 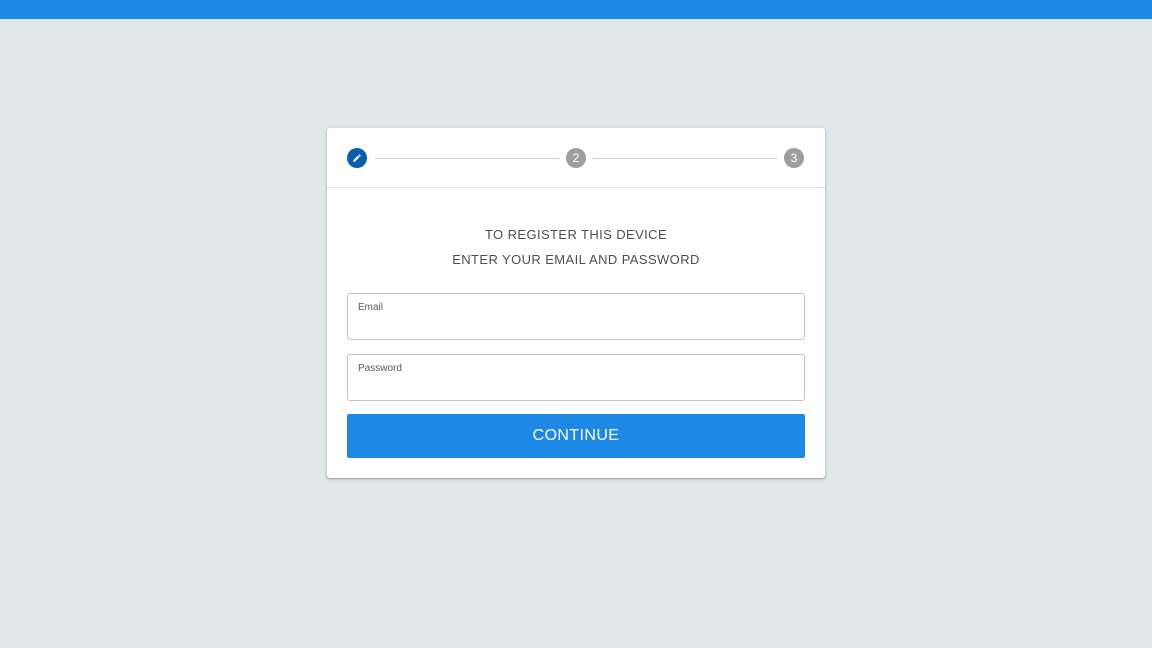 I want to click on step-3-number: 3, so click(x=794, y=158).